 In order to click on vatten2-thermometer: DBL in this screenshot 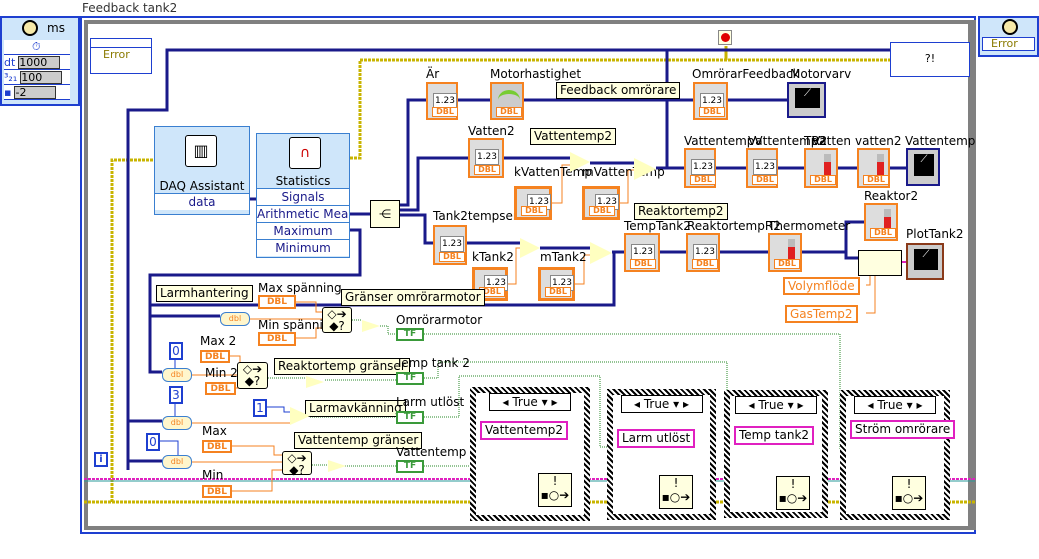, I will do `click(873, 168)`.